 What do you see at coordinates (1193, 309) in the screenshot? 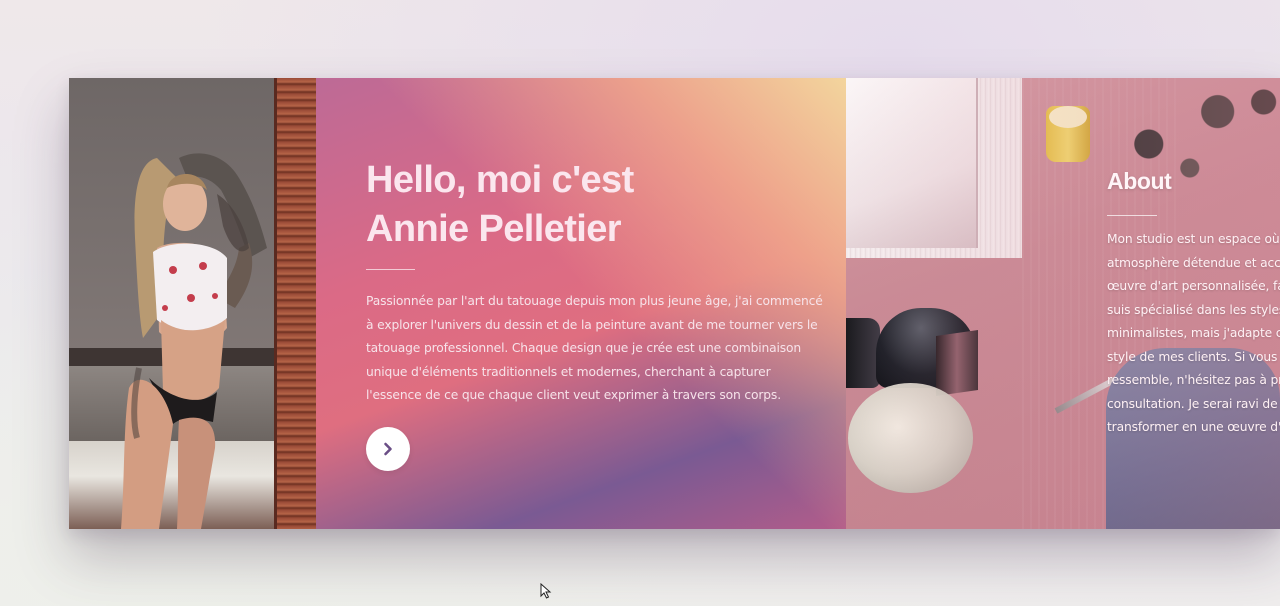
I see `about-text-line: suis spécialisé dans les styles g` at bounding box center [1193, 309].